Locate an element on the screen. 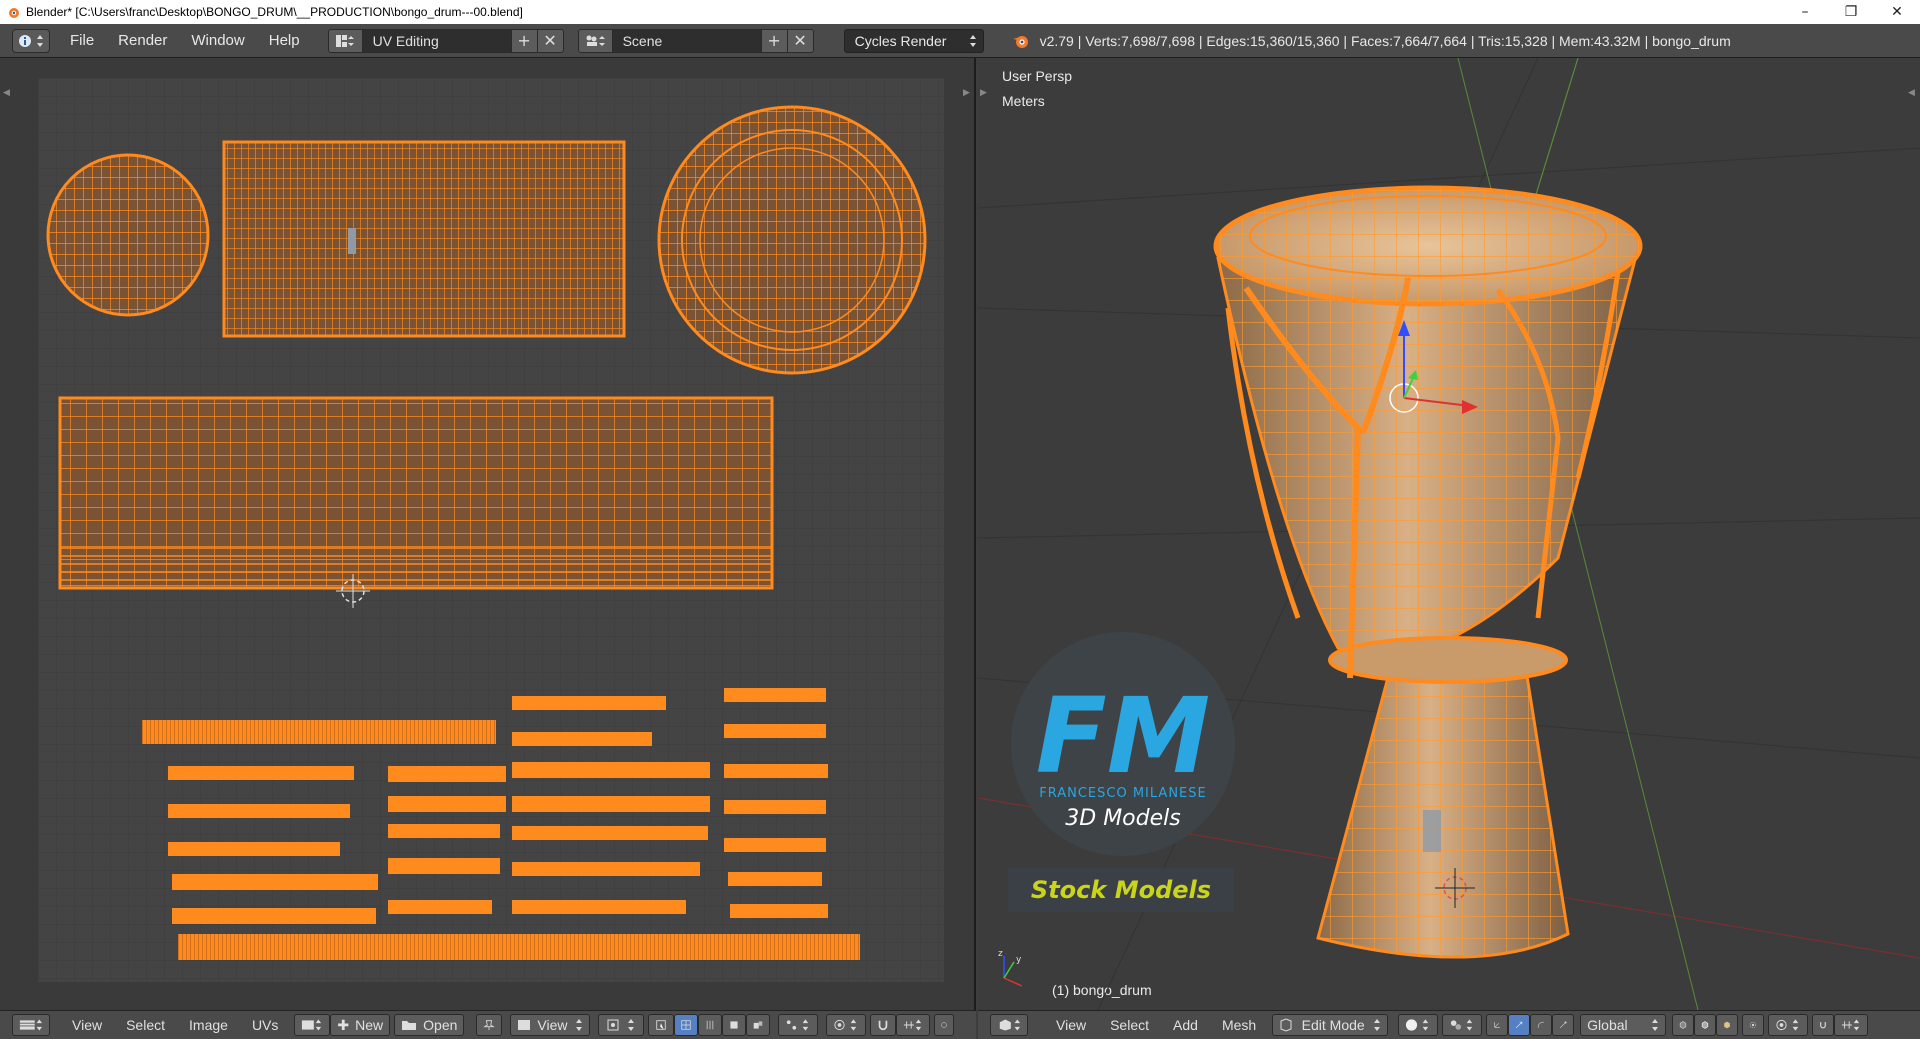 The image size is (1920, 1039). sticky-selection-dropdown is located at coordinates (798, 1025).